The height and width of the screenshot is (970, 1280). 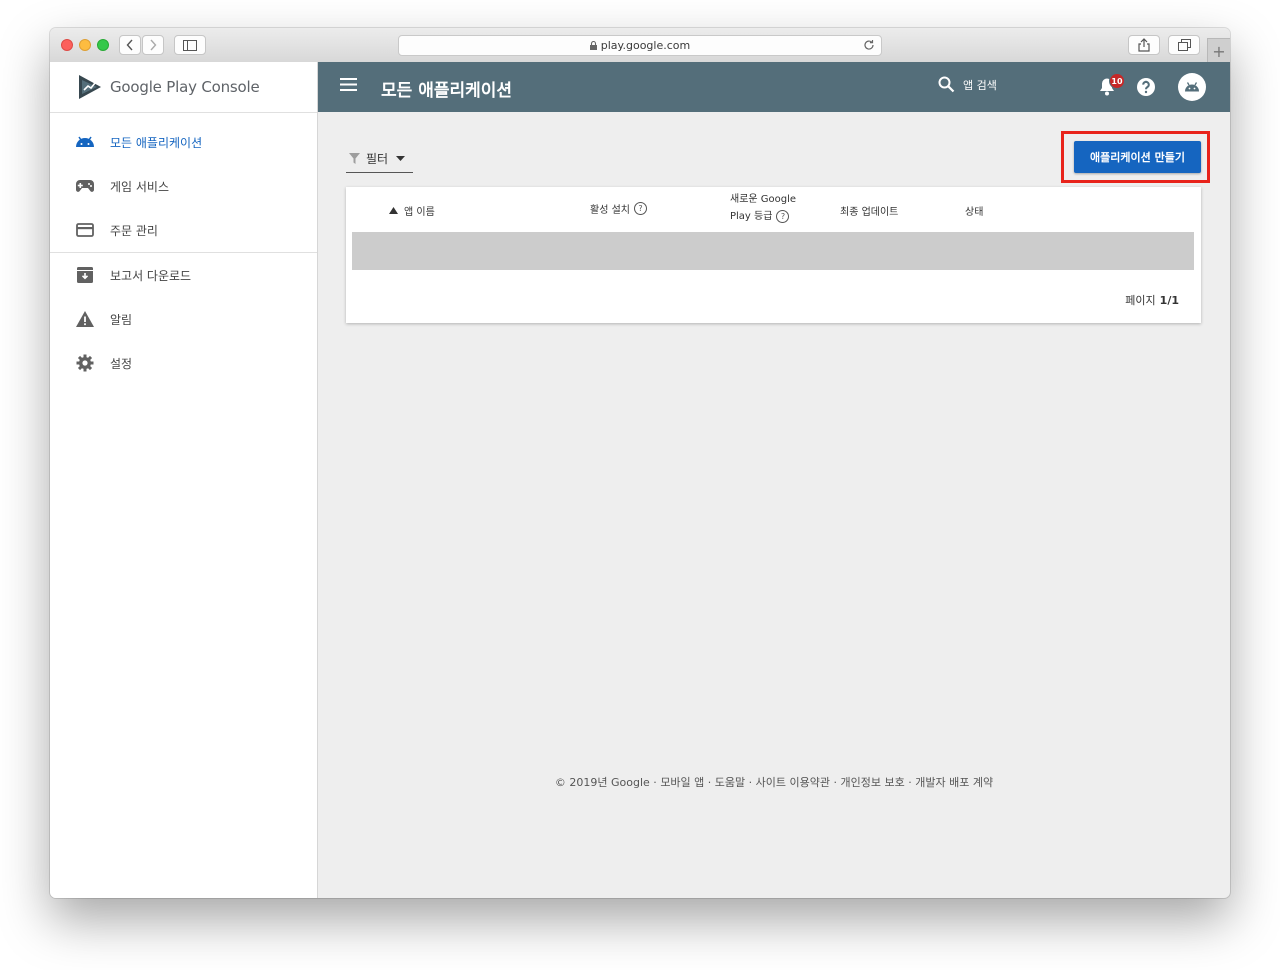 I want to click on reload-icon, so click(x=869, y=45).